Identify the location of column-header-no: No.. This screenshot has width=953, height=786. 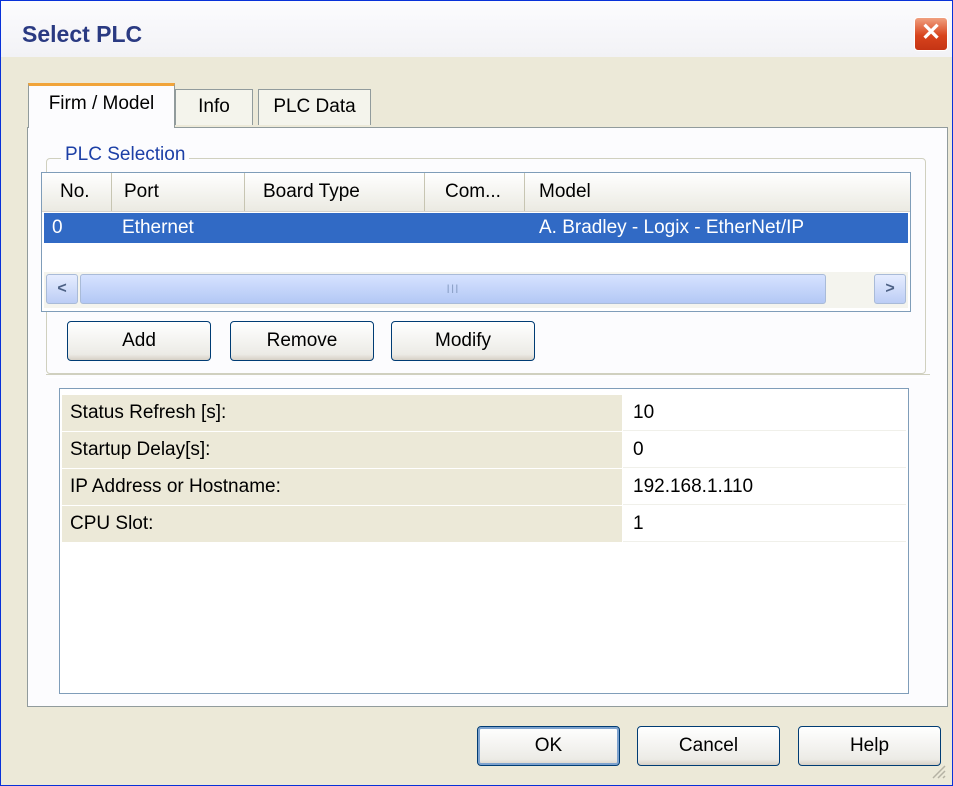
(77, 192).